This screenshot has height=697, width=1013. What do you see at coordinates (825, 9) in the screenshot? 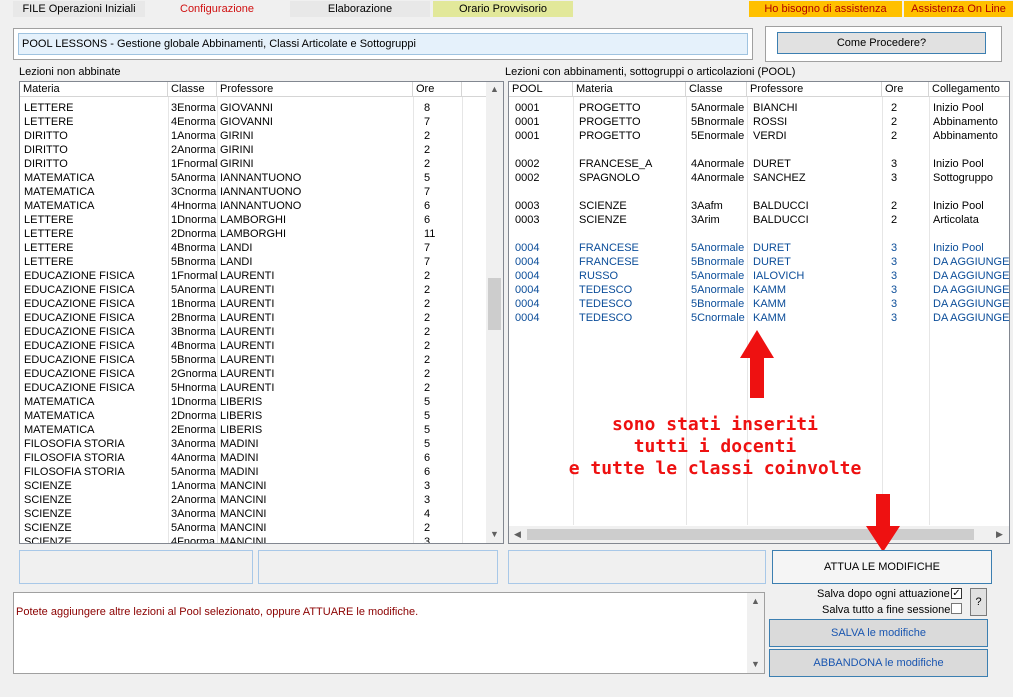
I see `menu-assistenza: Ho bisogno di assistenza` at bounding box center [825, 9].